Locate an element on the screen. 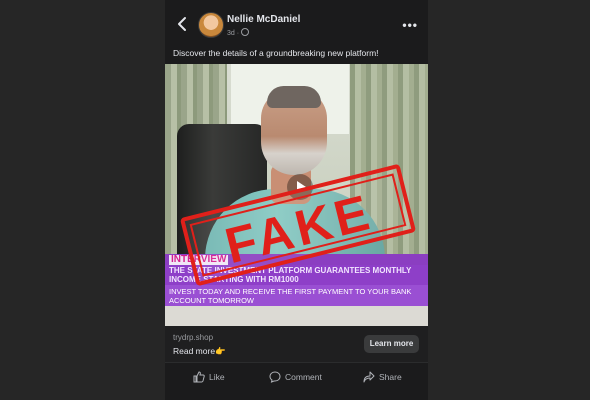 The height and width of the screenshot is (400, 590). read-more-link: Read more👉 is located at coordinates (199, 351).